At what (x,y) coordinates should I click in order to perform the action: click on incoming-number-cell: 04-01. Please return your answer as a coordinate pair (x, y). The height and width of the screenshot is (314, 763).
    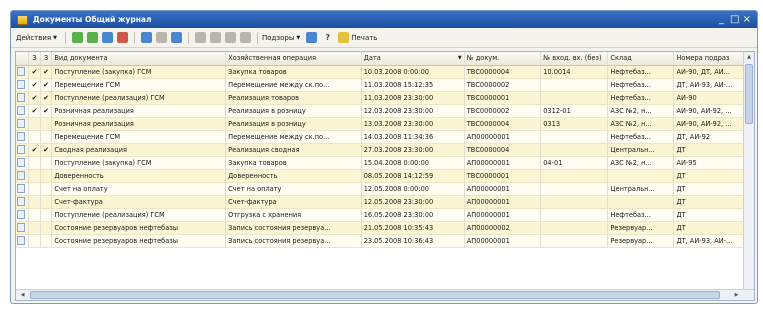
    Looking at the image, I should click on (574, 162).